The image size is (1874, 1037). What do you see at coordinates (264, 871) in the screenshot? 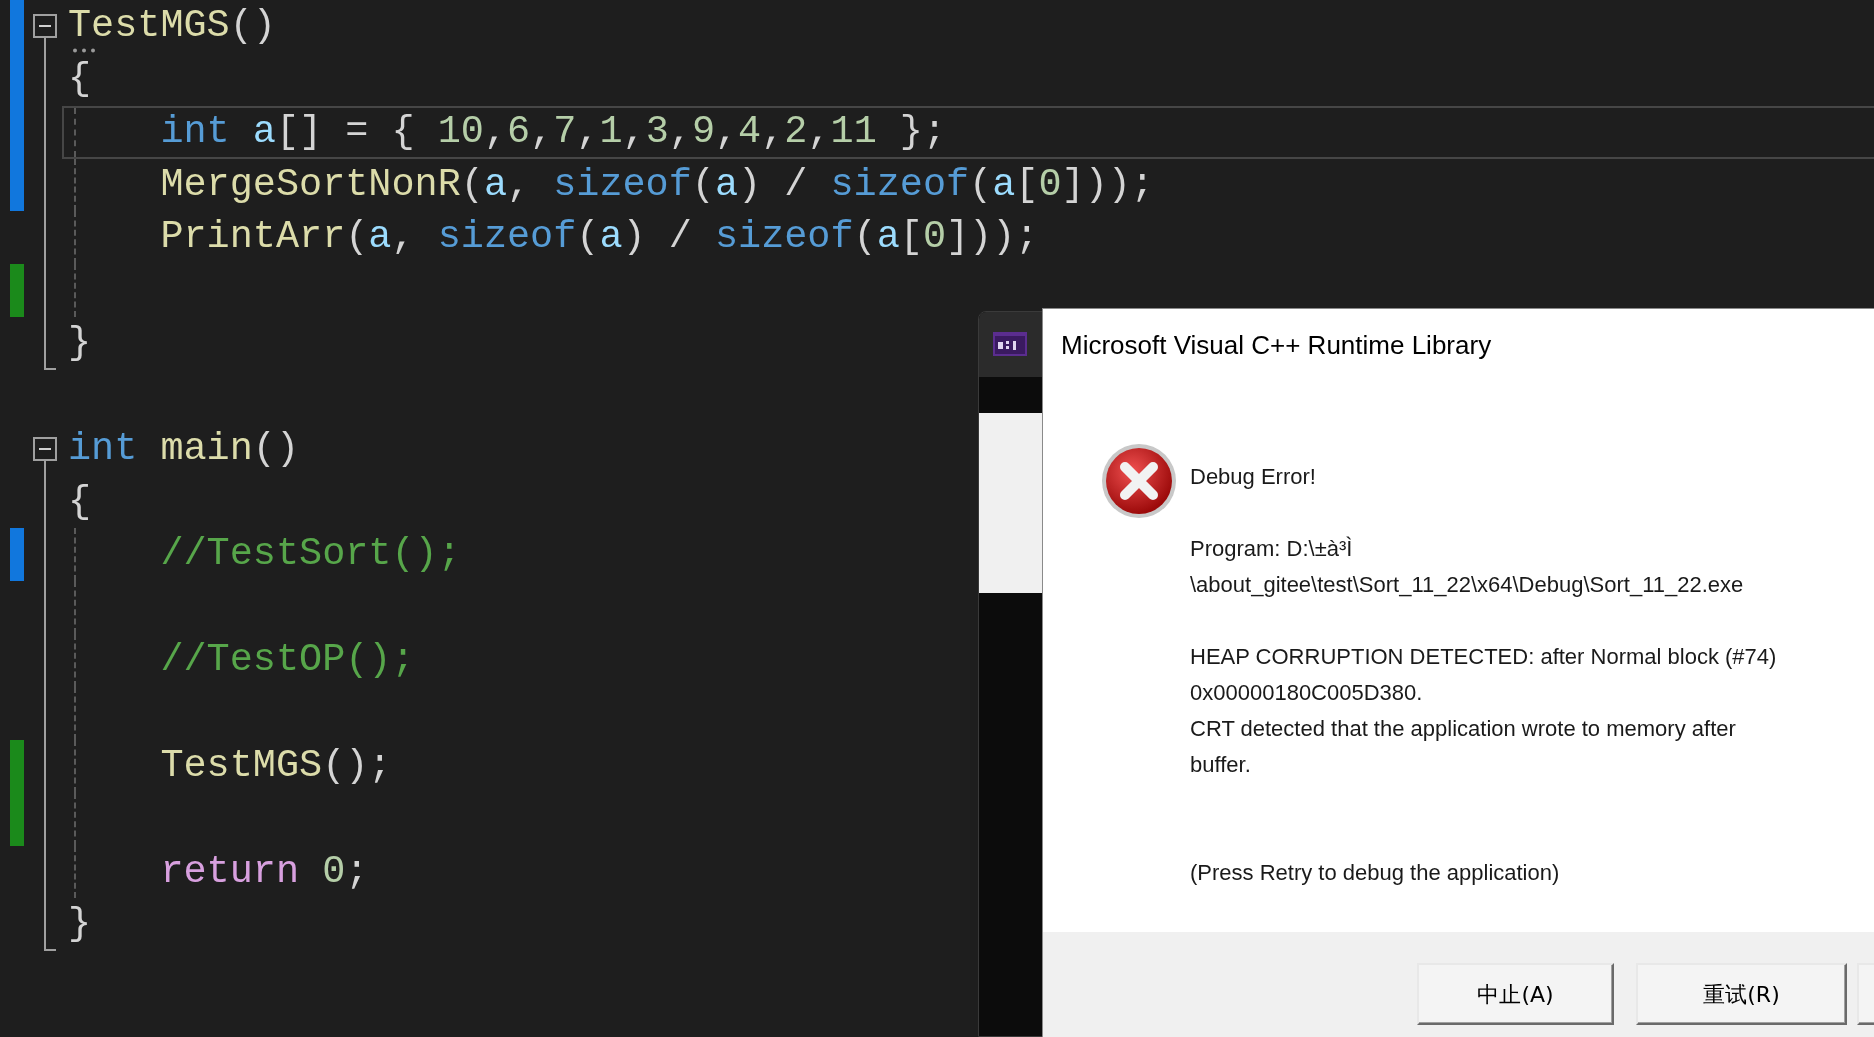
I see `code-line: return 0;` at bounding box center [264, 871].